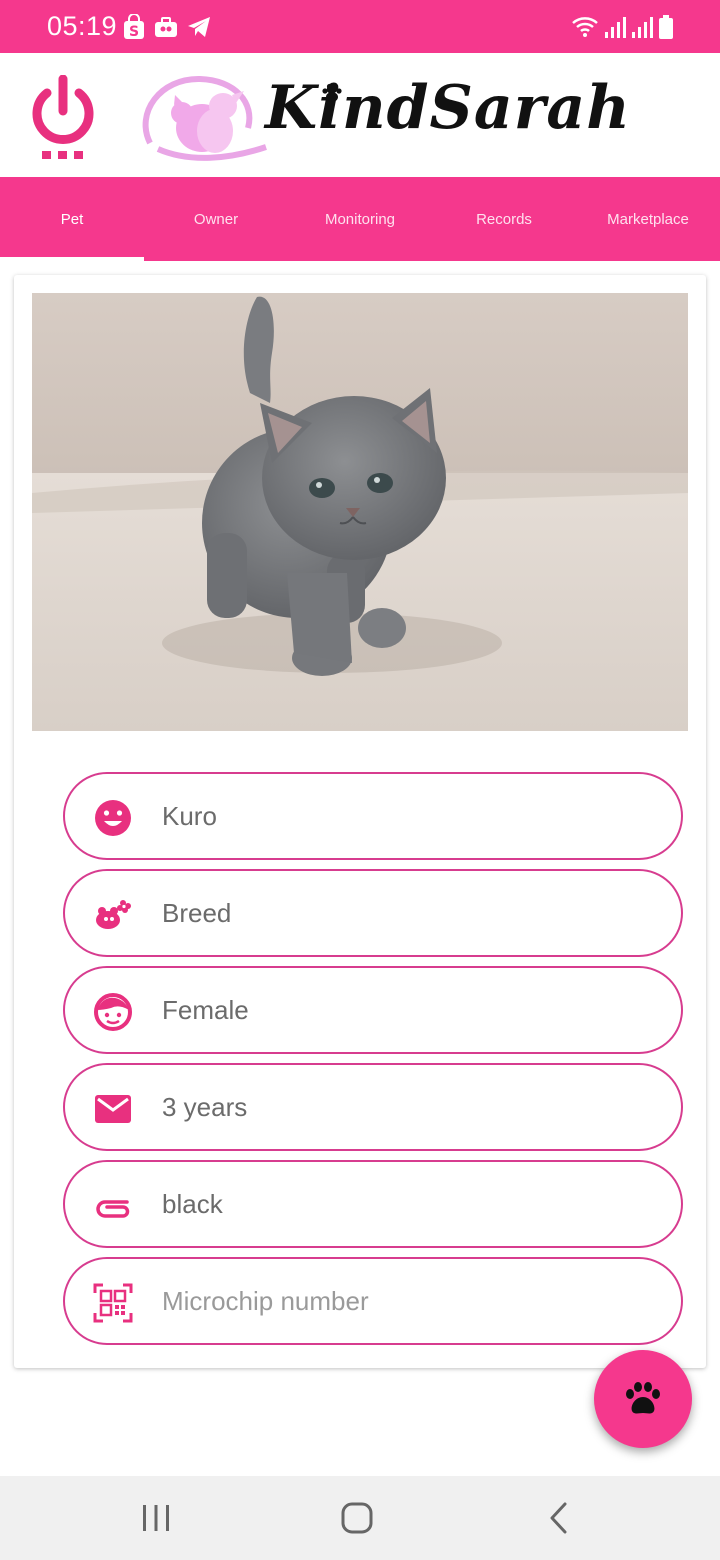 The width and height of the screenshot is (720, 1560). I want to click on child-face-icon, so click(113, 1012).